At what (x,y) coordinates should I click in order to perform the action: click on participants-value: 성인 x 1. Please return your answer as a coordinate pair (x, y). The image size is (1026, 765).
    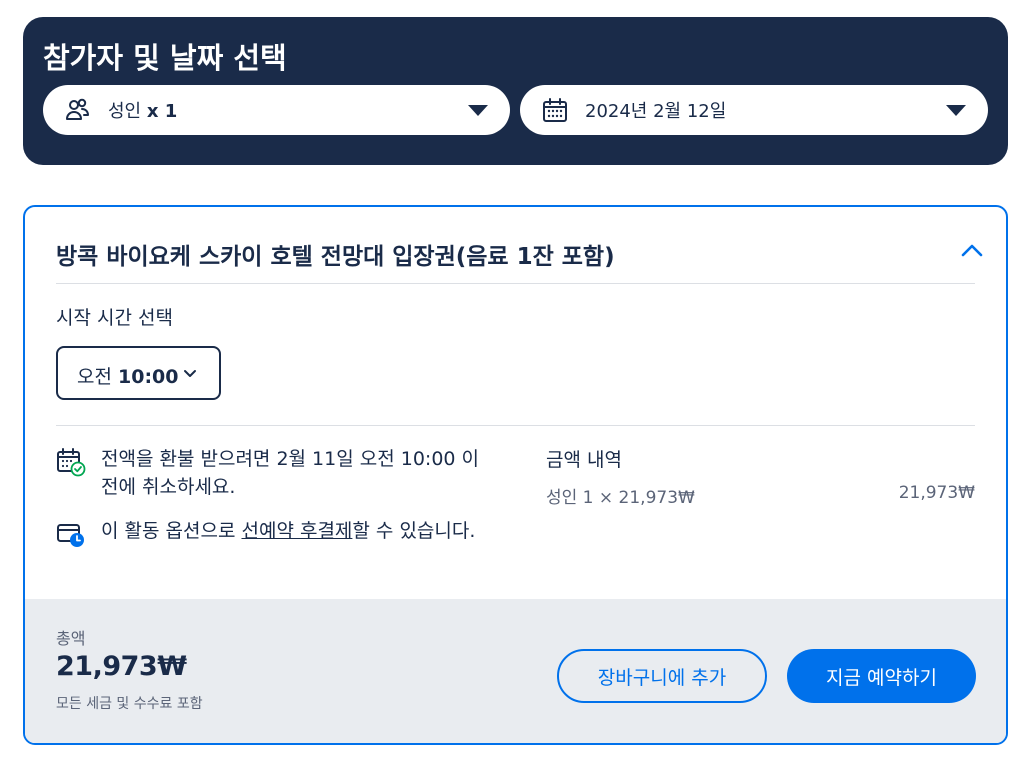
    Looking at the image, I should click on (142, 110).